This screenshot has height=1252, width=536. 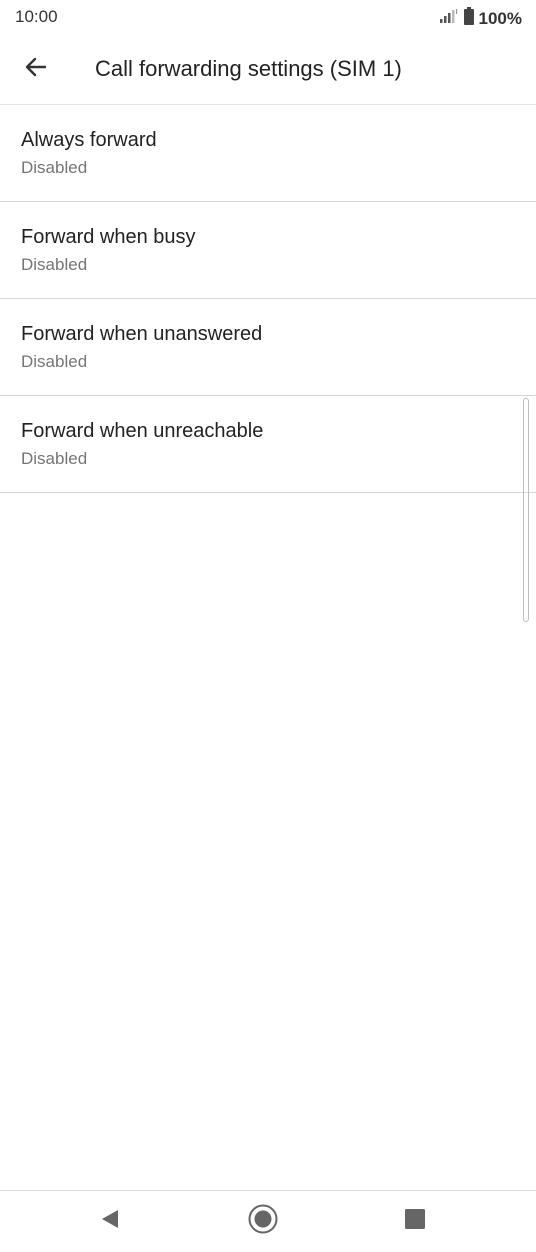 I want to click on back-button, so click(x=36, y=69).